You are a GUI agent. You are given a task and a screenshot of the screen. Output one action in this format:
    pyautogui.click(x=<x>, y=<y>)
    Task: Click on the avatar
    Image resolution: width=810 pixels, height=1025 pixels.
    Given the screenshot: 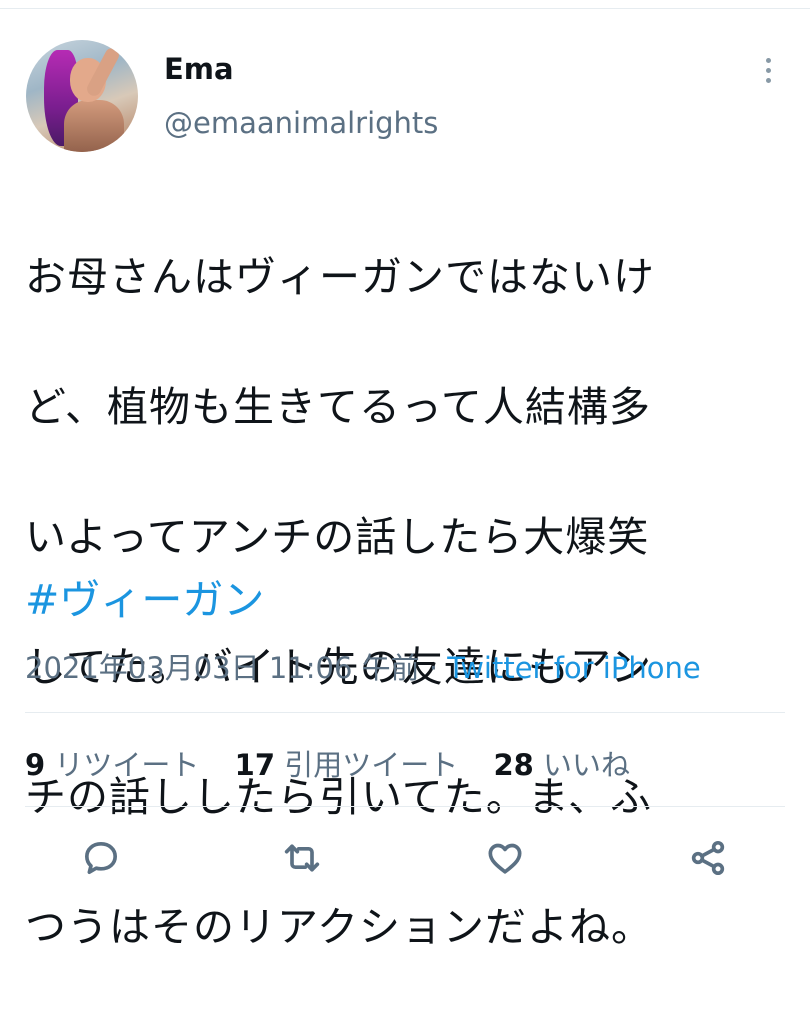 What is the action you would take?
    pyautogui.click(x=82, y=96)
    